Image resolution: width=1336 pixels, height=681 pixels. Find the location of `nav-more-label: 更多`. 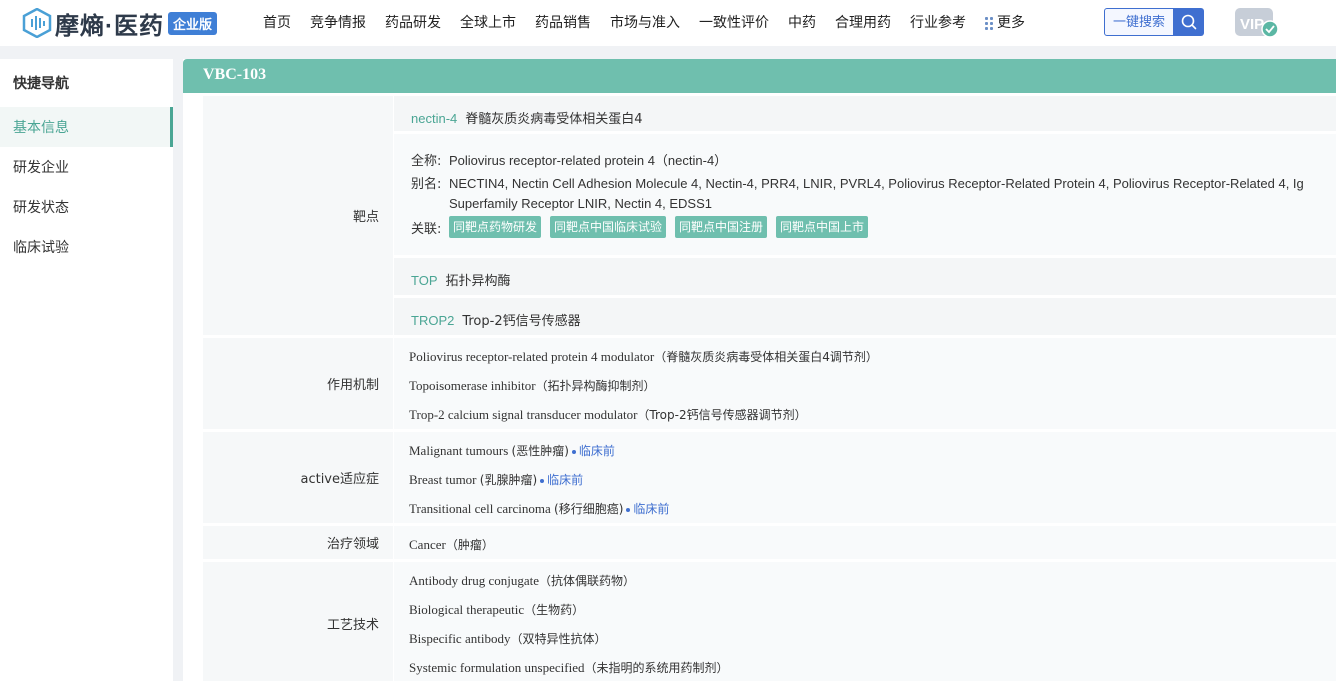

nav-more-label: 更多 is located at coordinates (1011, 23).